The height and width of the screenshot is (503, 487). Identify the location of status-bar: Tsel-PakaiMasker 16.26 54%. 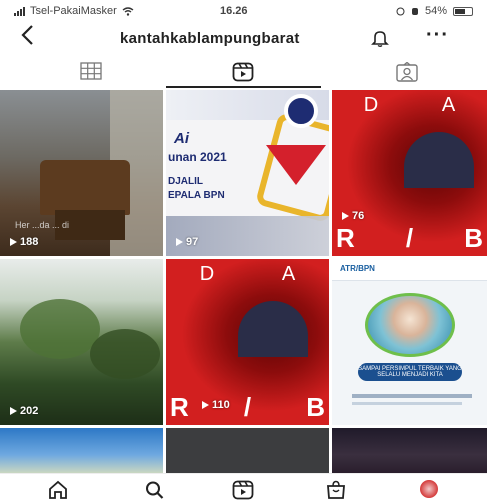
(243, 11).